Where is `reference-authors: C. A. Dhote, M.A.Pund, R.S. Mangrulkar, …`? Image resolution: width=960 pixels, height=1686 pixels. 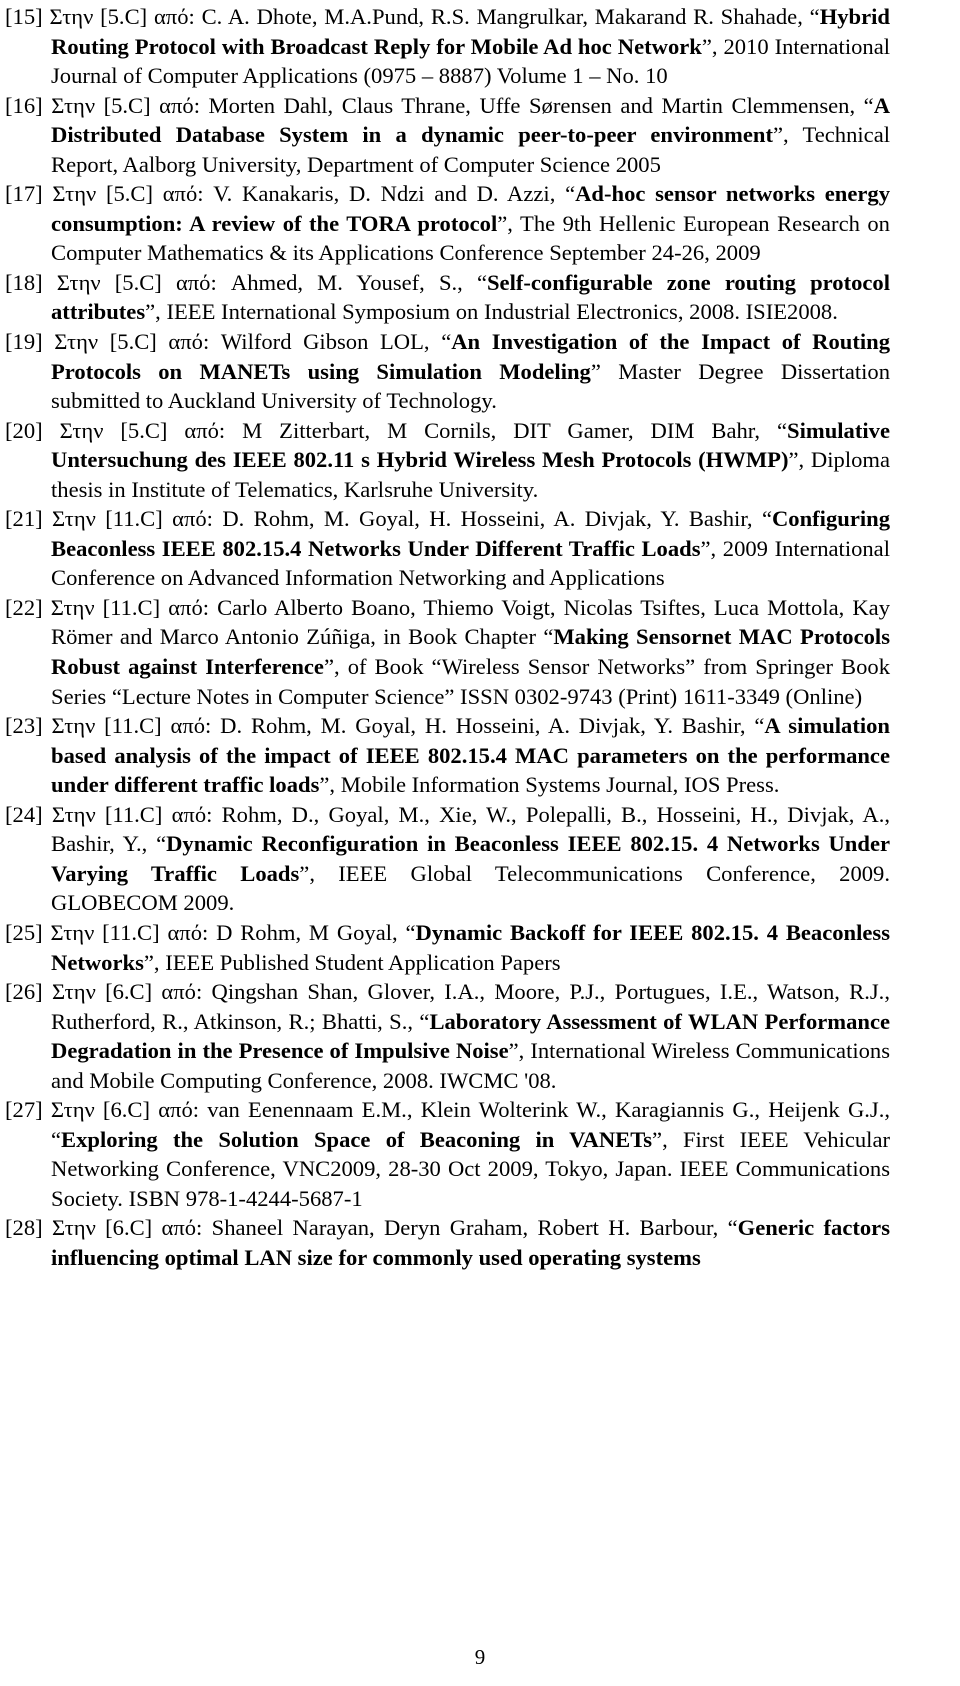
reference-authors: C. A. Dhote, M.A.Pund, R.S. Mangrulkar, … is located at coordinates (505, 16).